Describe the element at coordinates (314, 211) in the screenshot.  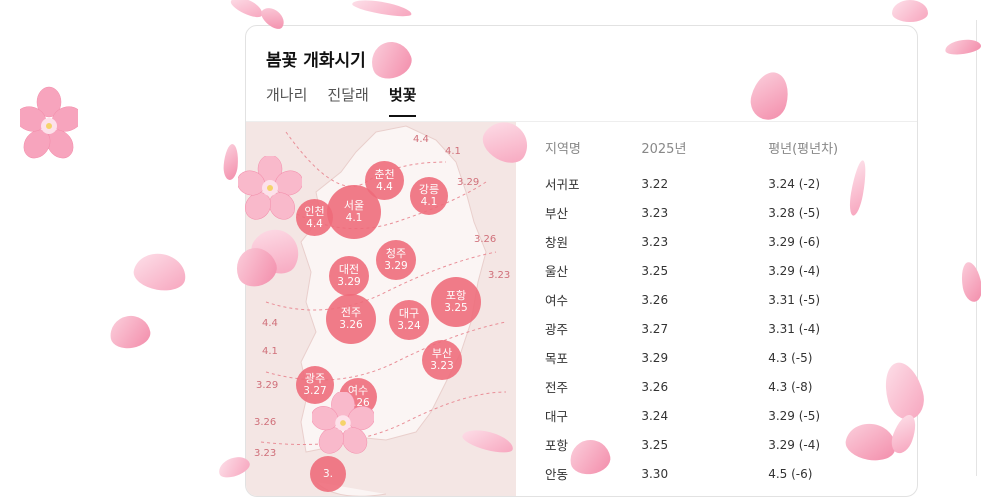
I see `bubble-name: 인천` at that location.